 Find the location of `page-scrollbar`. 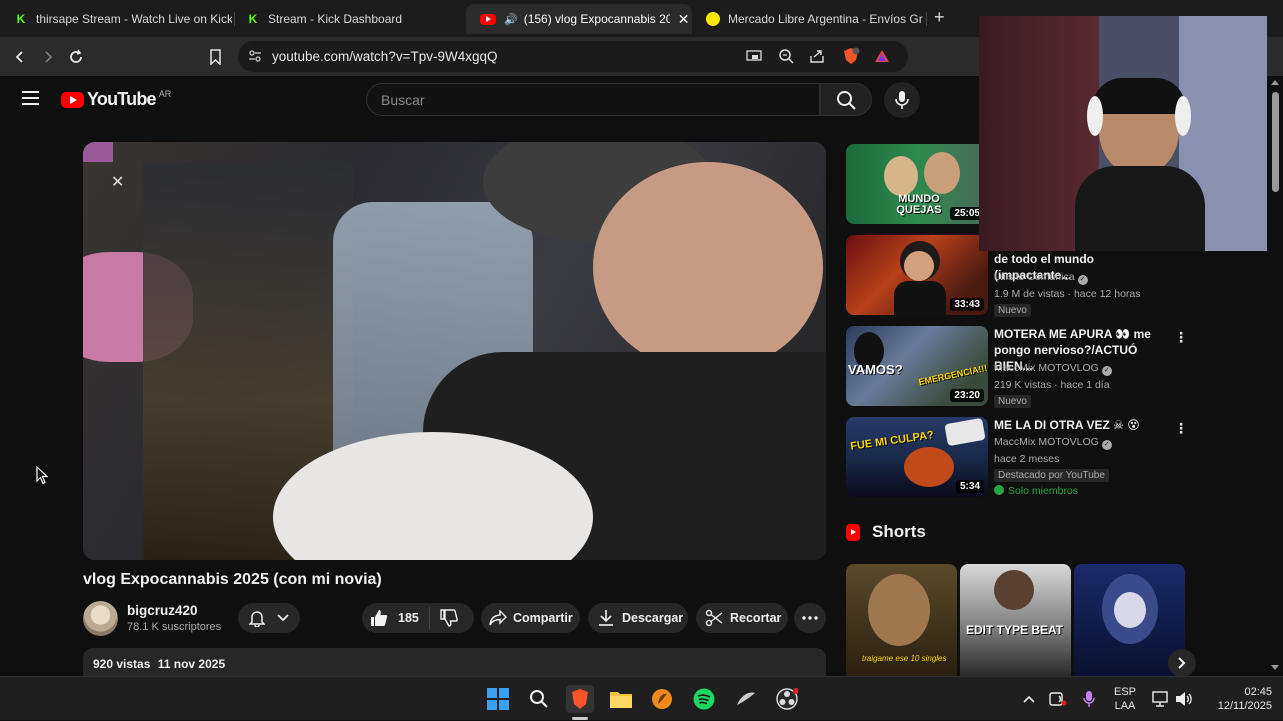

page-scrollbar is located at coordinates (1275, 376).